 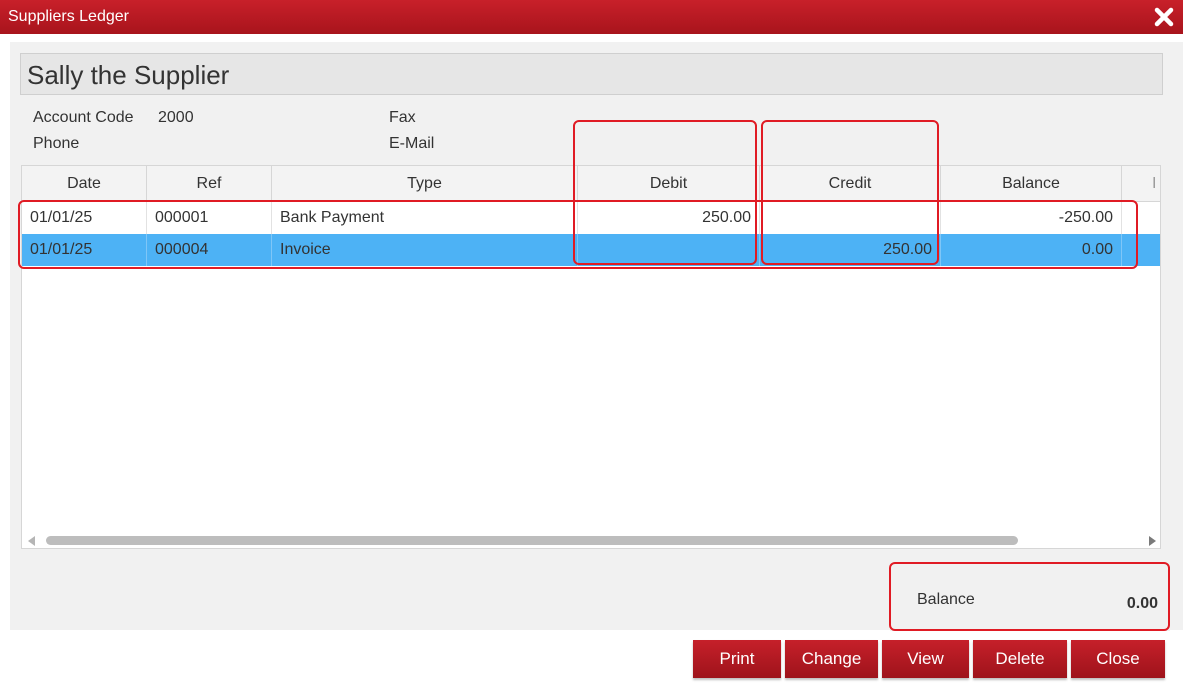 What do you see at coordinates (209, 218) in the screenshot?
I see `cell-ref: 000001` at bounding box center [209, 218].